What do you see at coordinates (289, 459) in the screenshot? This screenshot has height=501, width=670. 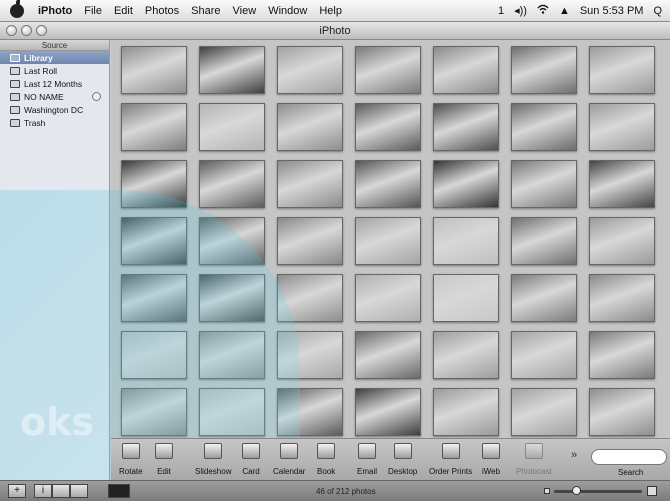 I see `calendar-button: Calendar` at bounding box center [289, 459].